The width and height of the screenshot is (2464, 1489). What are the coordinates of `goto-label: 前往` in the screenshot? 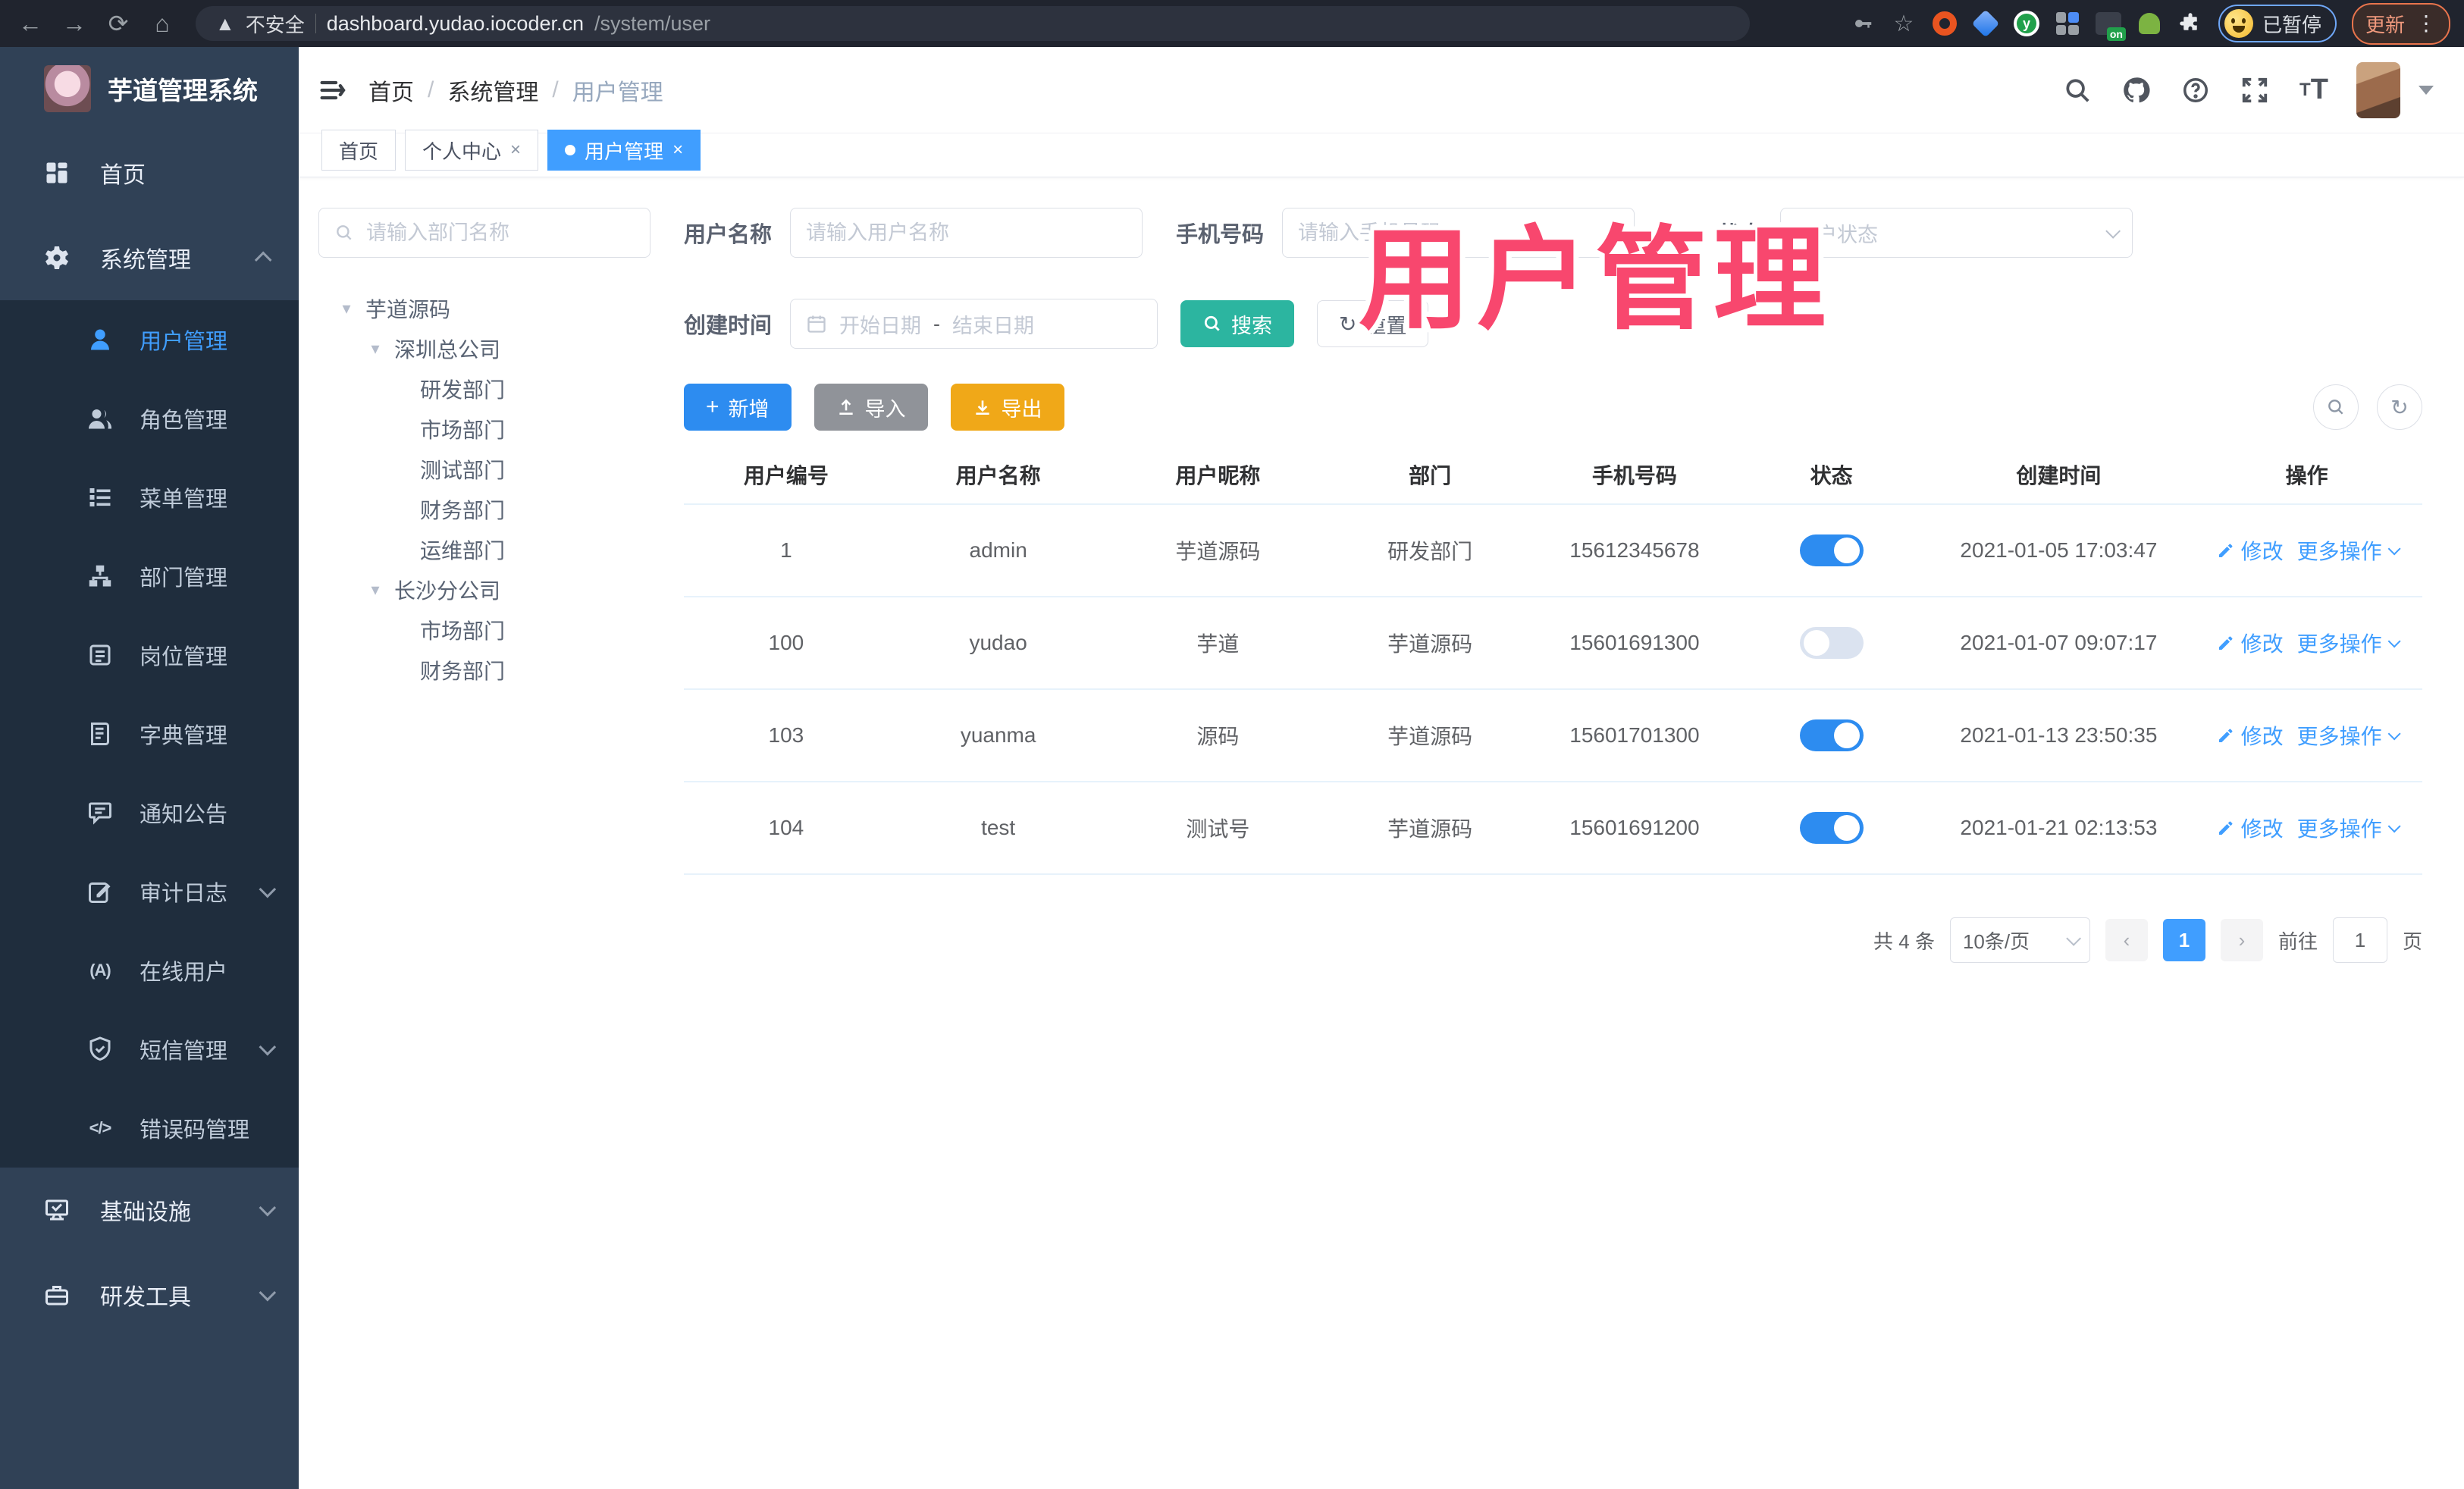 It's located at (2297, 941).